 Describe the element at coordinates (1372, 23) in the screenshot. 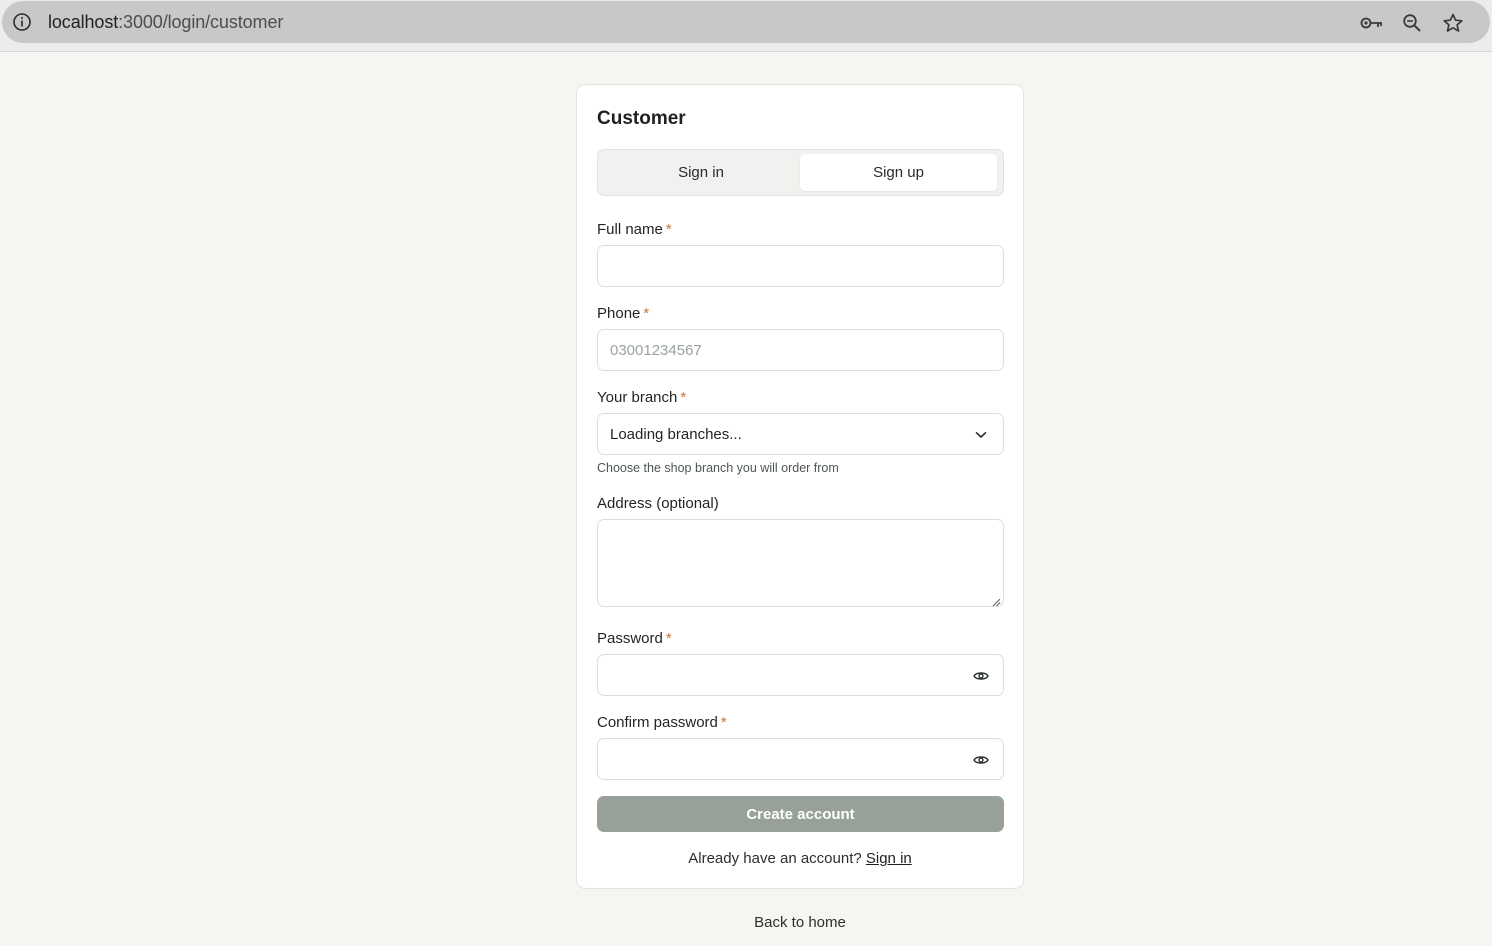

I see `password-key-icon` at that location.